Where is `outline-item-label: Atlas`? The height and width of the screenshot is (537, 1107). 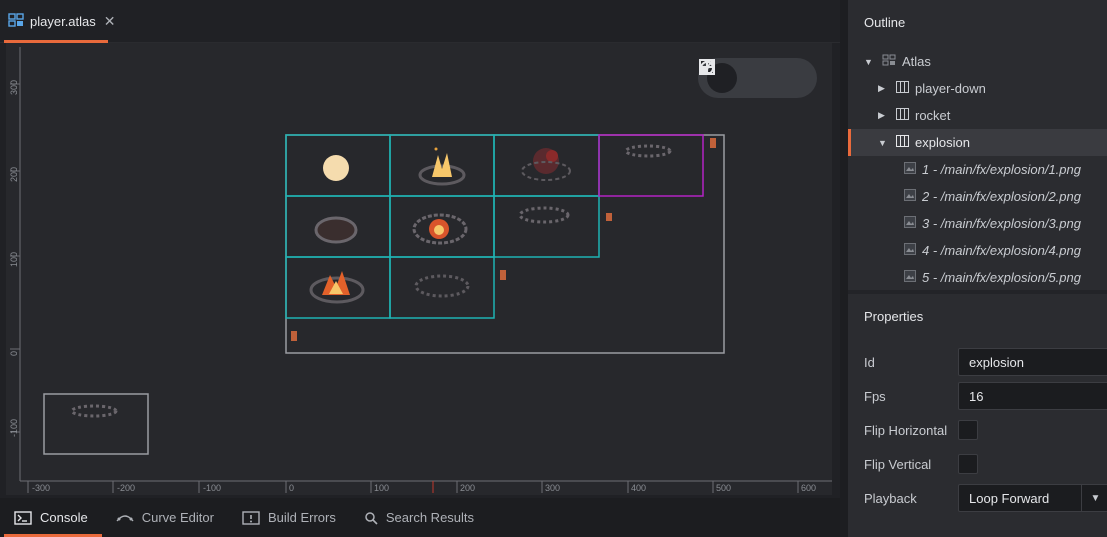 outline-item-label: Atlas is located at coordinates (916, 61).